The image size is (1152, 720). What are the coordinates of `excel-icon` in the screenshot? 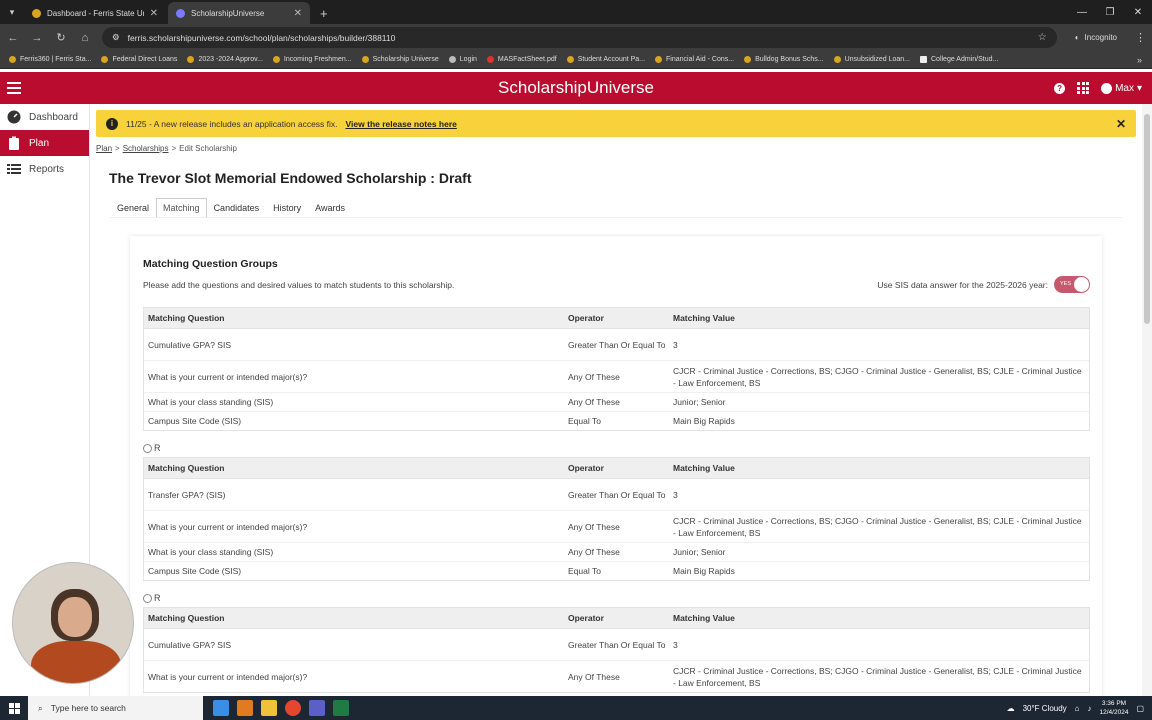 It's located at (341, 708).